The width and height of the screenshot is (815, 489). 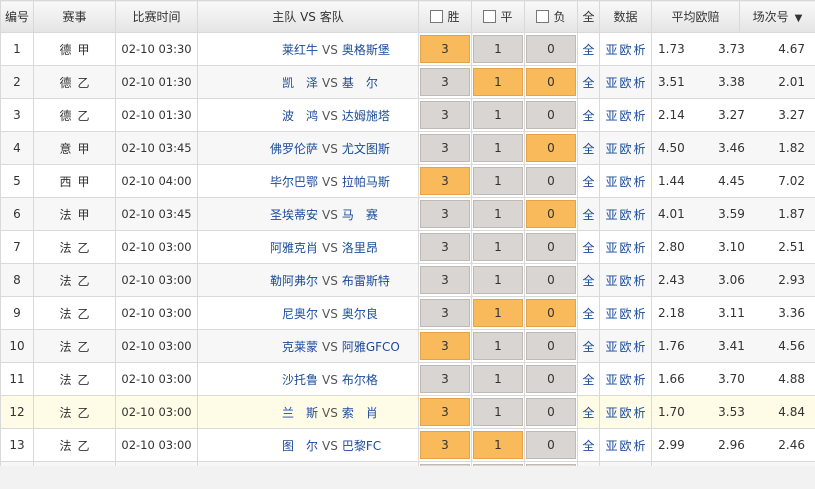 I want to click on lose-checkbox, so click(x=543, y=16).